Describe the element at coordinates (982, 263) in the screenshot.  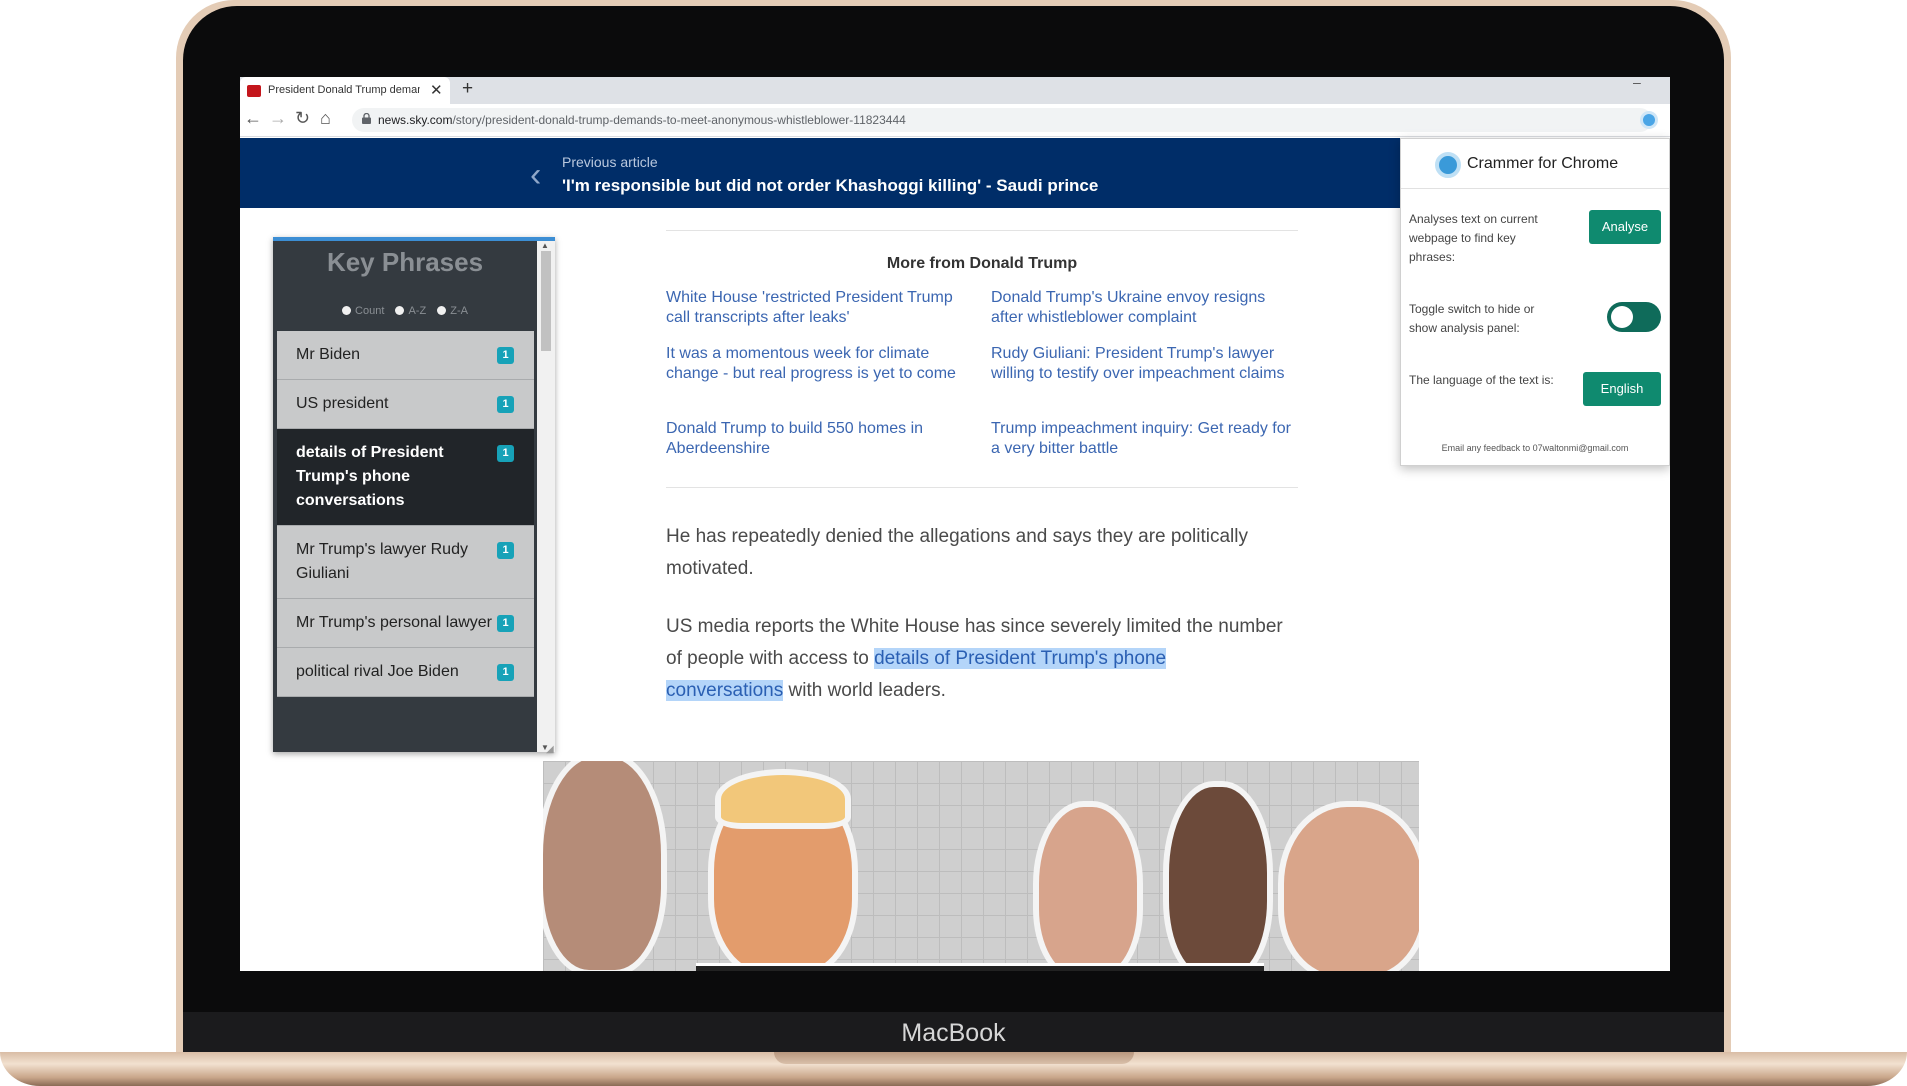
I see `more-from-heading: More from Donald Trump` at that location.